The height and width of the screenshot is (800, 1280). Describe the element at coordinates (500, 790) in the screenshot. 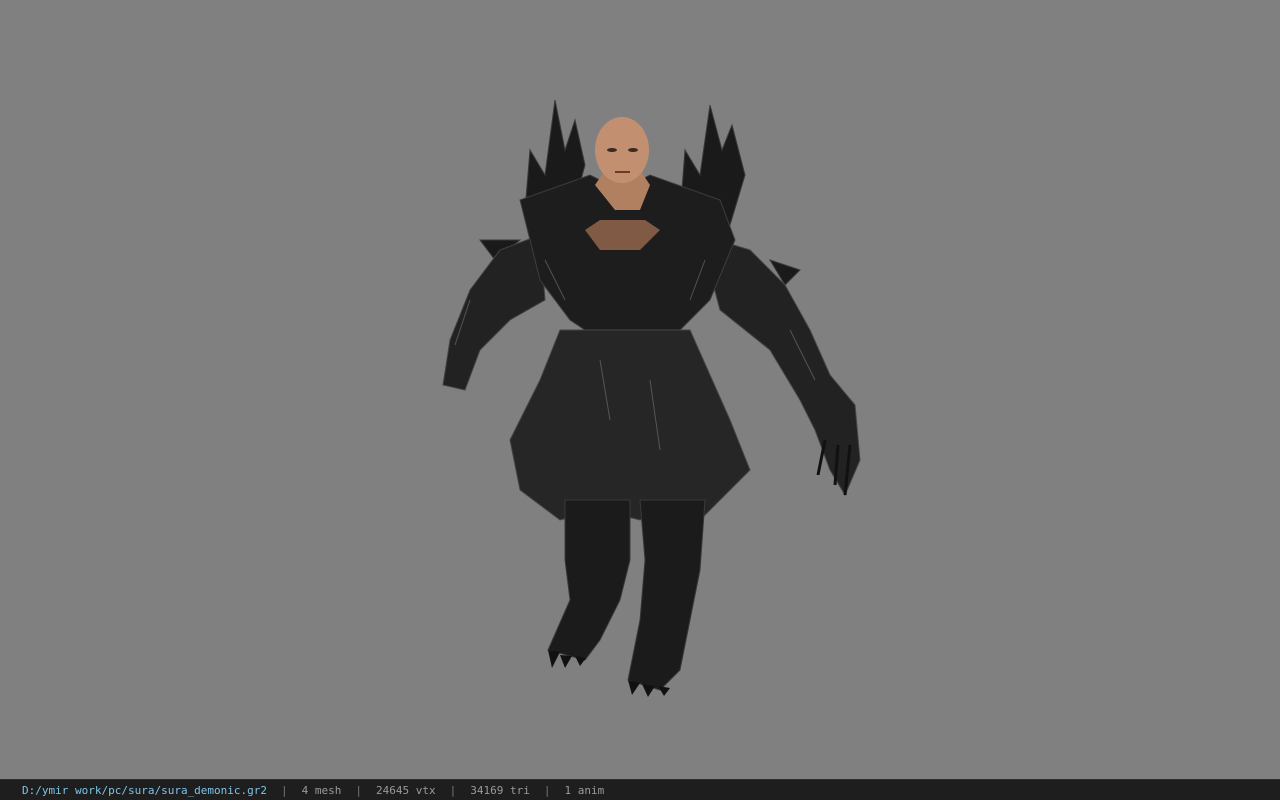

I see `triangle-count: 34169 tri` at that location.